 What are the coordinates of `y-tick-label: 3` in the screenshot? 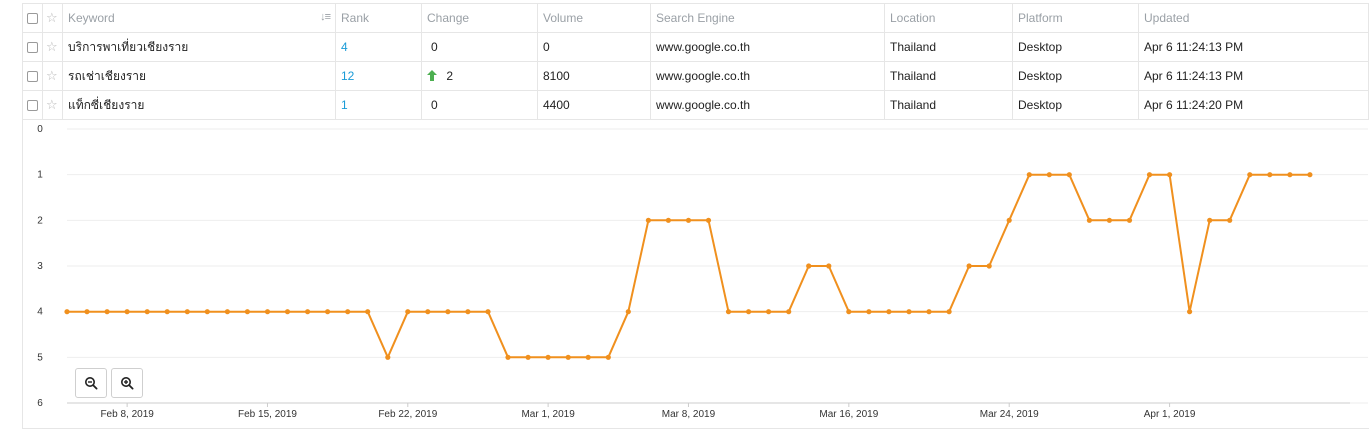 It's located at (40, 266).